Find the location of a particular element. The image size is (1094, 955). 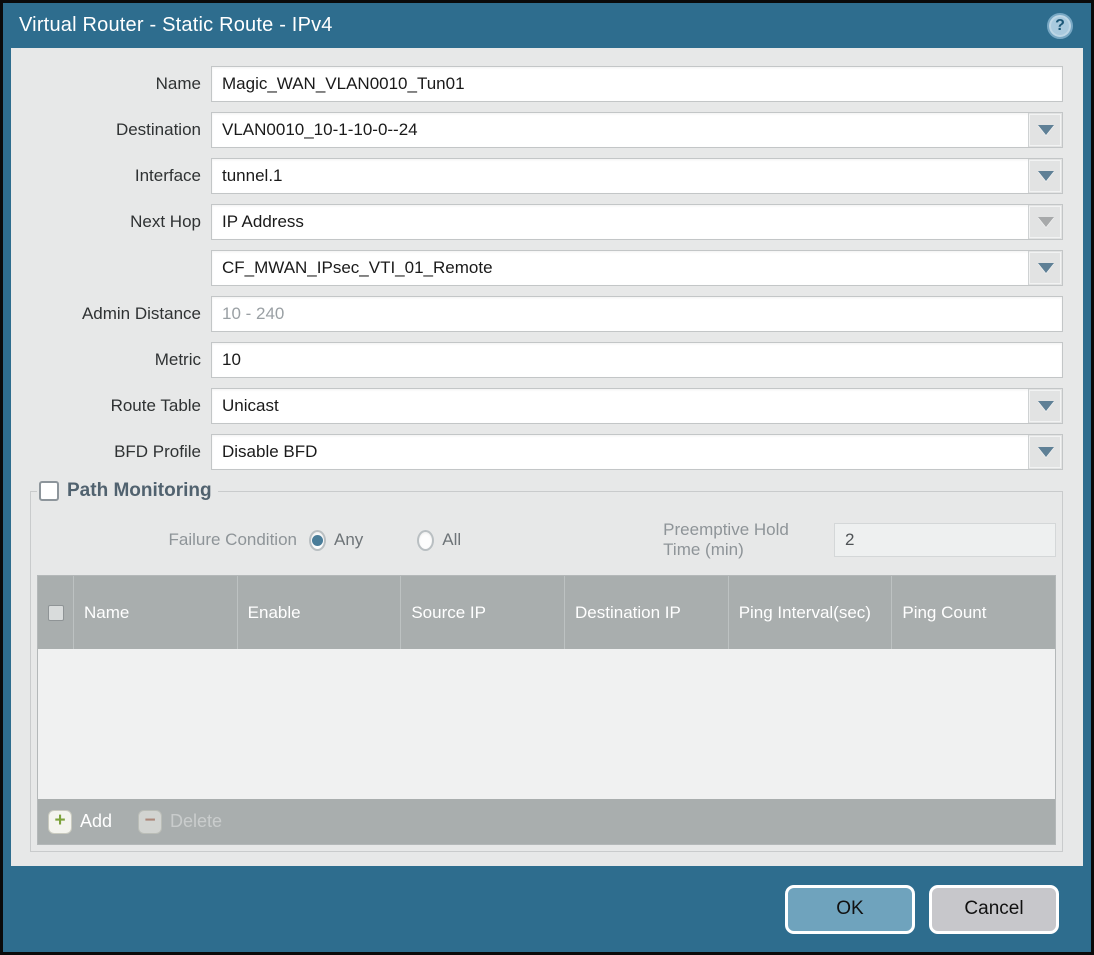

field-row-metric: Metric is located at coordinates (537, 360).